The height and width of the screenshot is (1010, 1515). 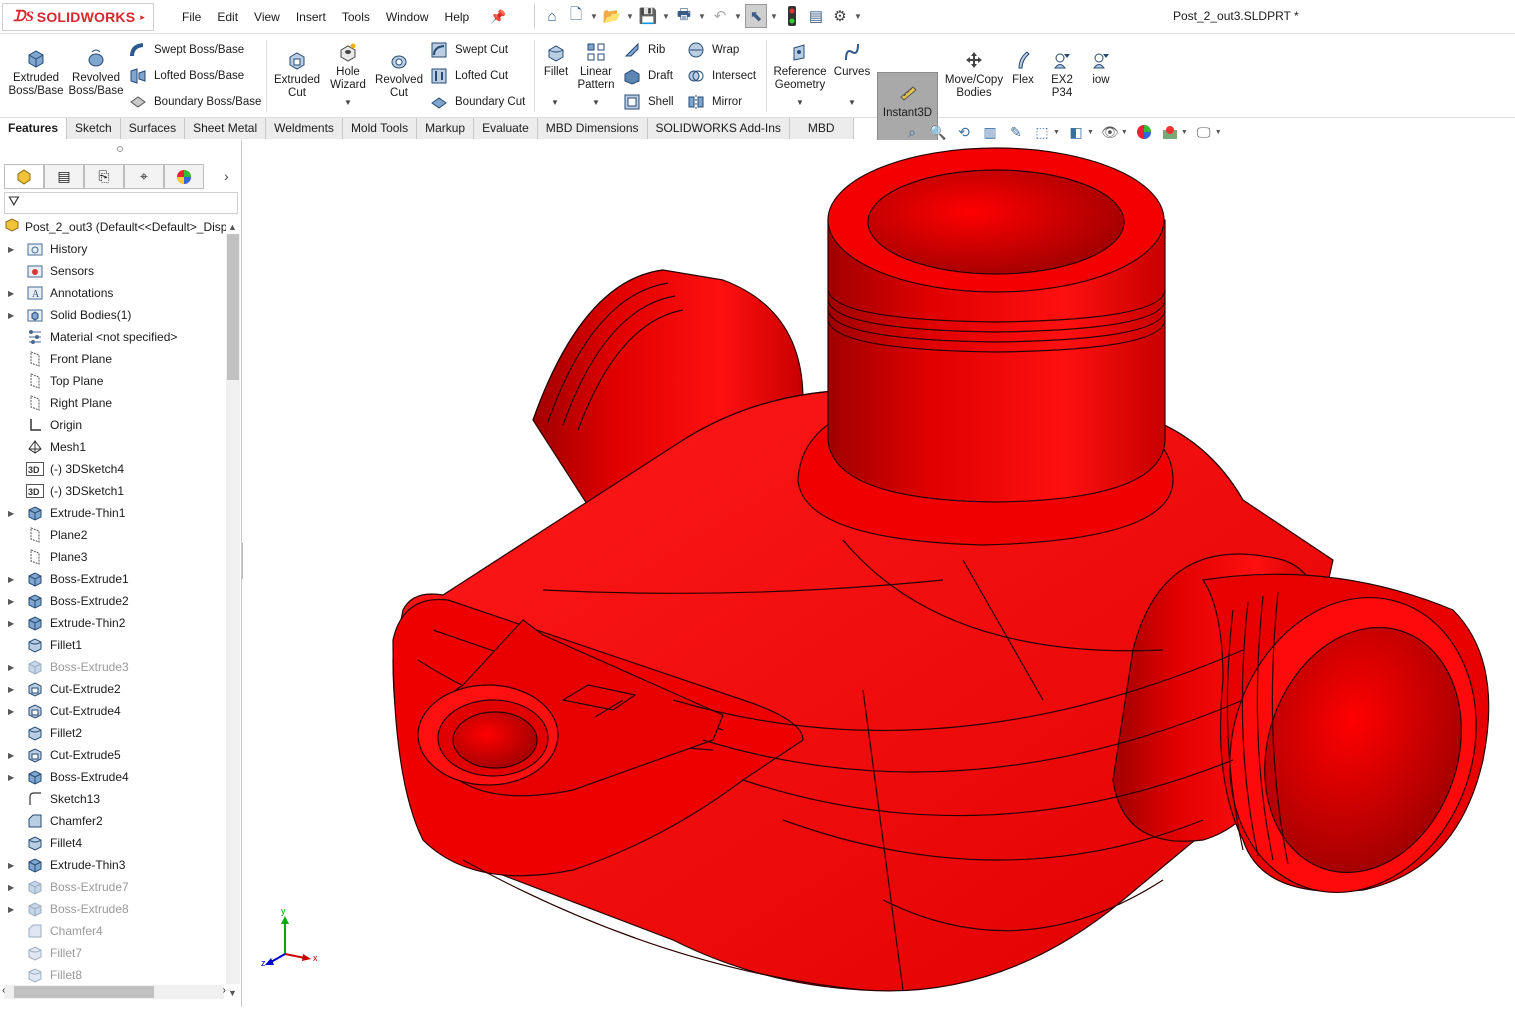 What do you see at coordinates (113, 645) in the screenshot?
I see `tree-item: Fillet1` at bounding box center [113, 645].